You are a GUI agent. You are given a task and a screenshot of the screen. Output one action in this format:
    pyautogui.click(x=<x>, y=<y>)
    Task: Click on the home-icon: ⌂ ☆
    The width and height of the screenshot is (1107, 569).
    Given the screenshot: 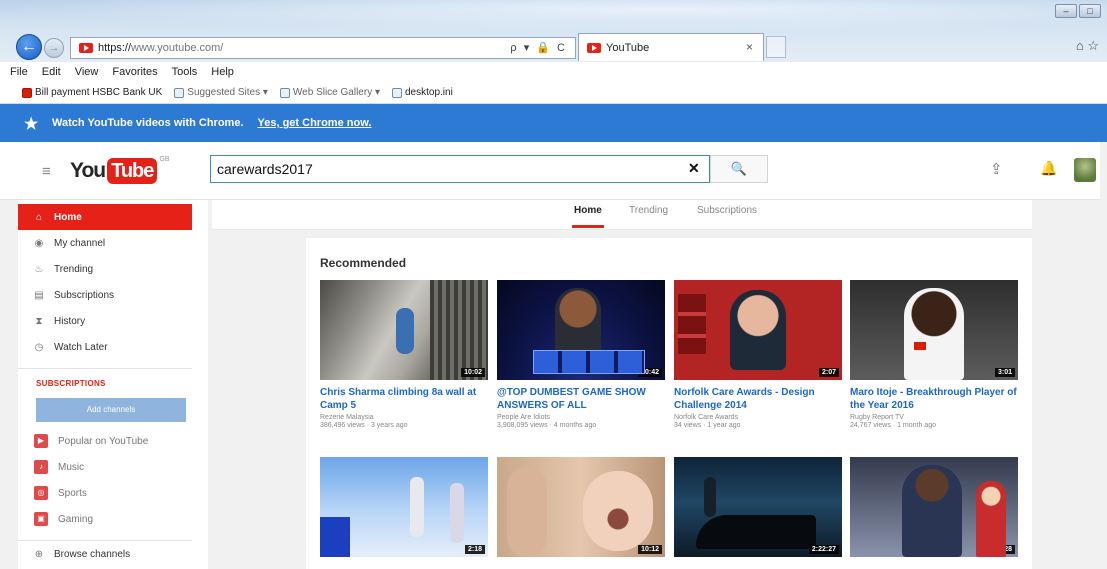 What is the action you would take?
    pyautogui.click(x=1087, y=46)
    